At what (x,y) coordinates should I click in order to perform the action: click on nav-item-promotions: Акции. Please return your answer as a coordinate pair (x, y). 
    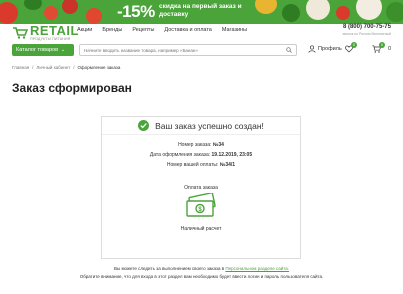
    Looking at the image, I should click on (84, 30).